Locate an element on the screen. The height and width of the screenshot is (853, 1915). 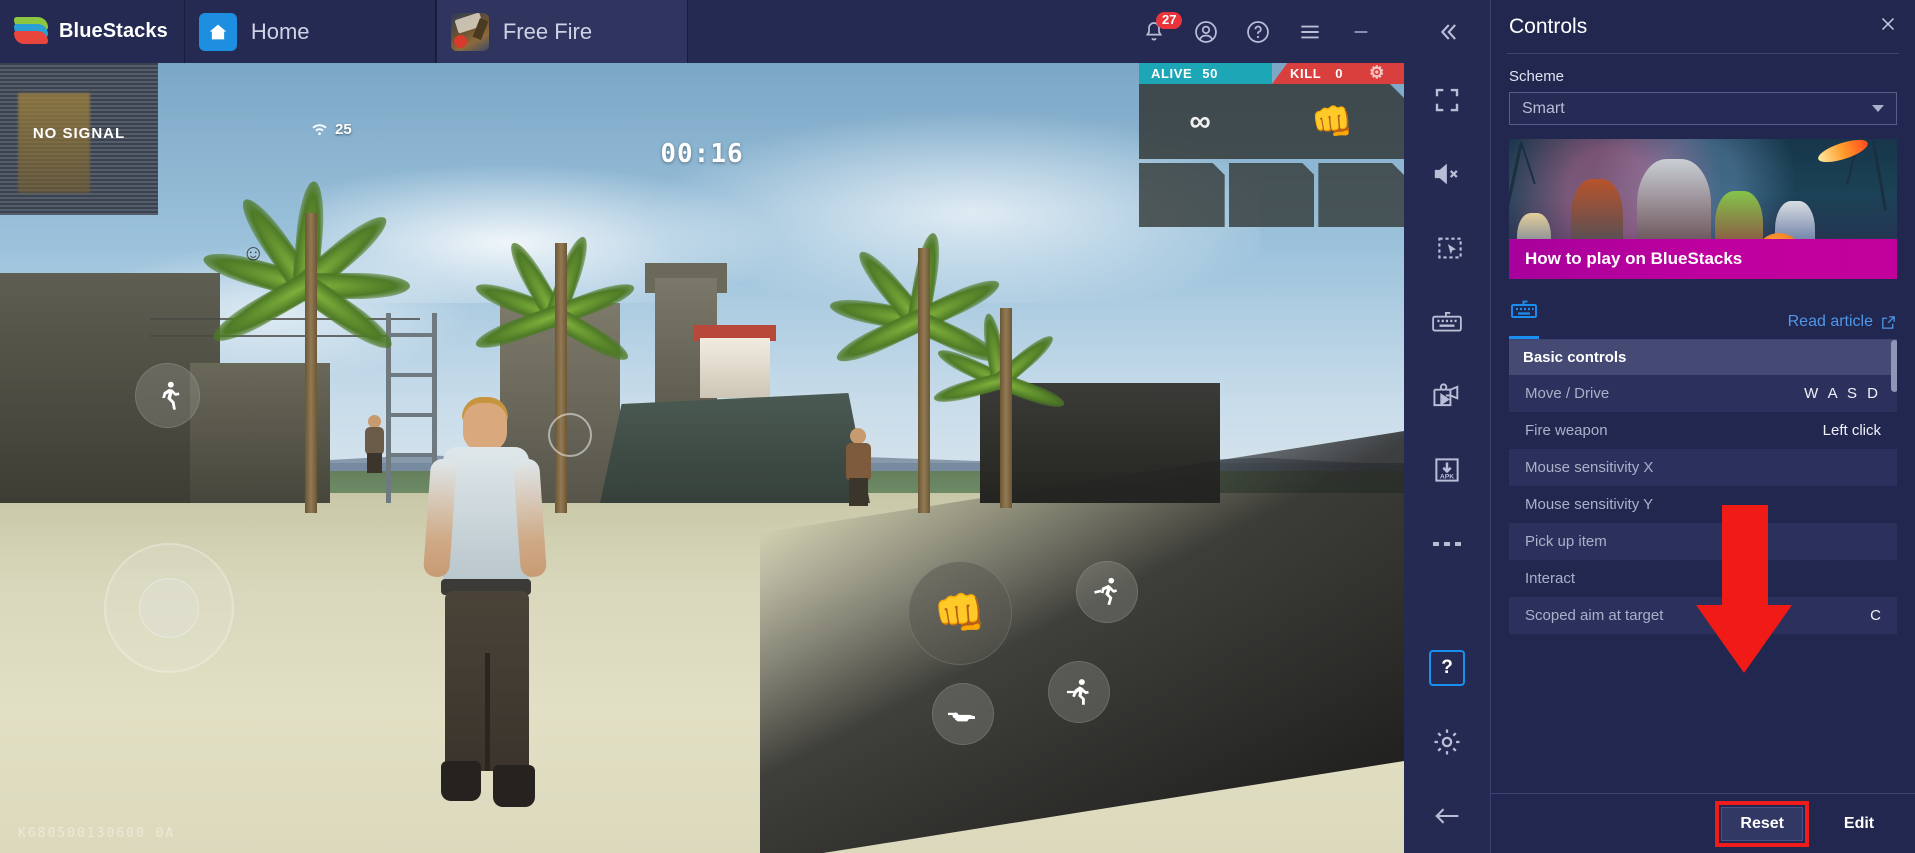
promo-caption: How to play on BlueStacks is located at coordinates (1703, 259).